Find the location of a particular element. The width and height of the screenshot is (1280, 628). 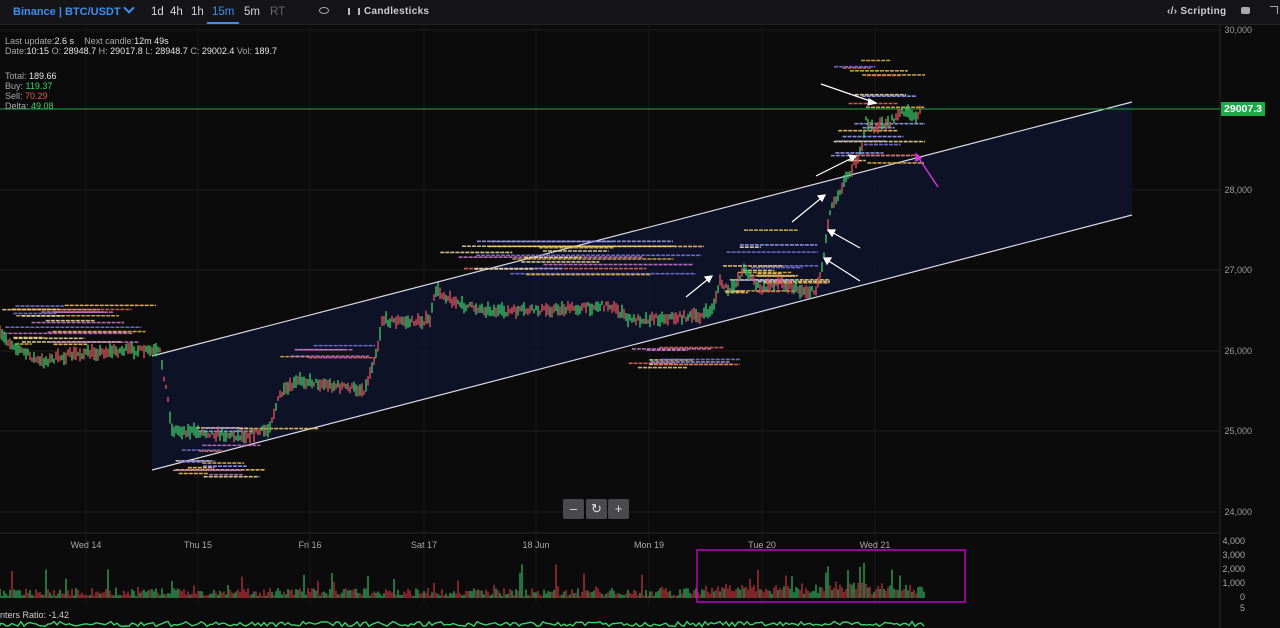

volume-bars is located at coordinates (462, 580).